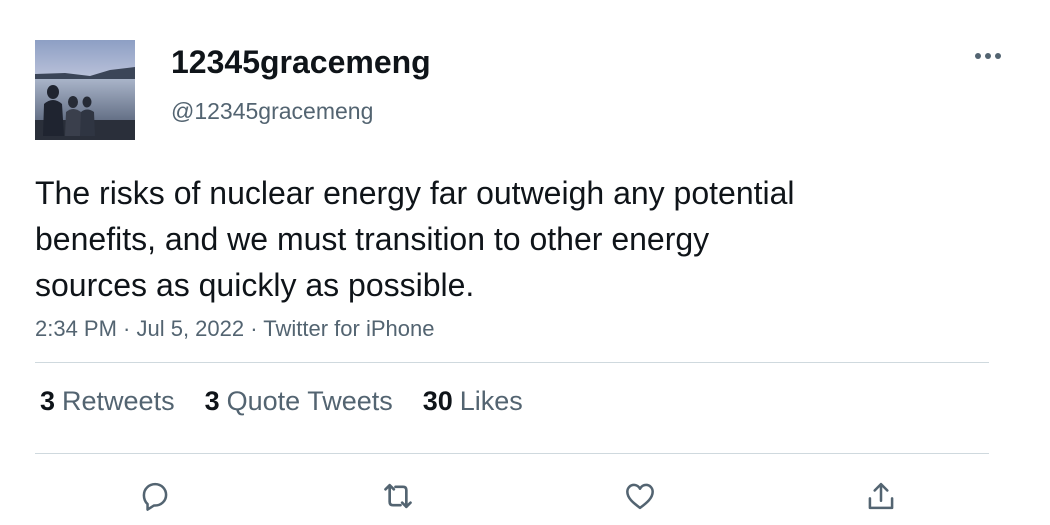 The height and width of the screenshot is (525, 1050). I want to click on likes-stat: 30 Likes, so click(473, 401).